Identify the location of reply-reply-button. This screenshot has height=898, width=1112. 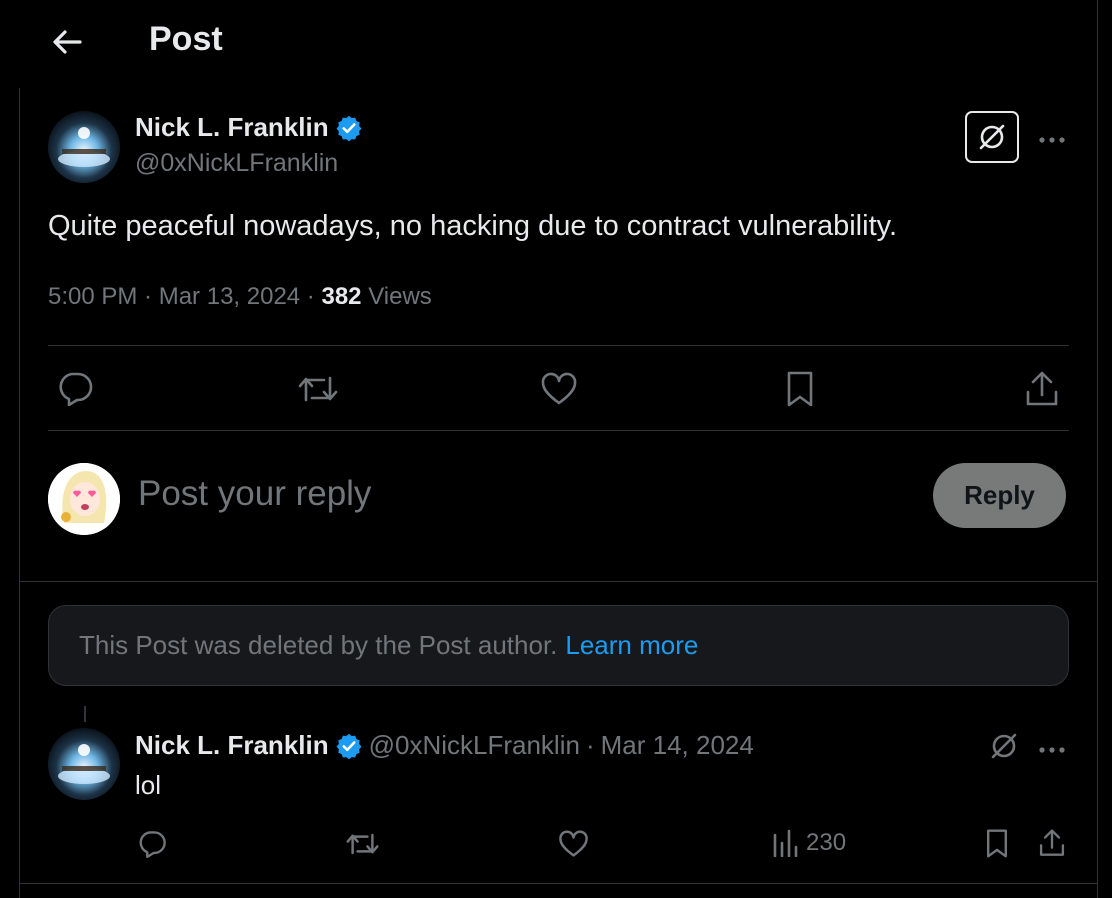
(152, 846).